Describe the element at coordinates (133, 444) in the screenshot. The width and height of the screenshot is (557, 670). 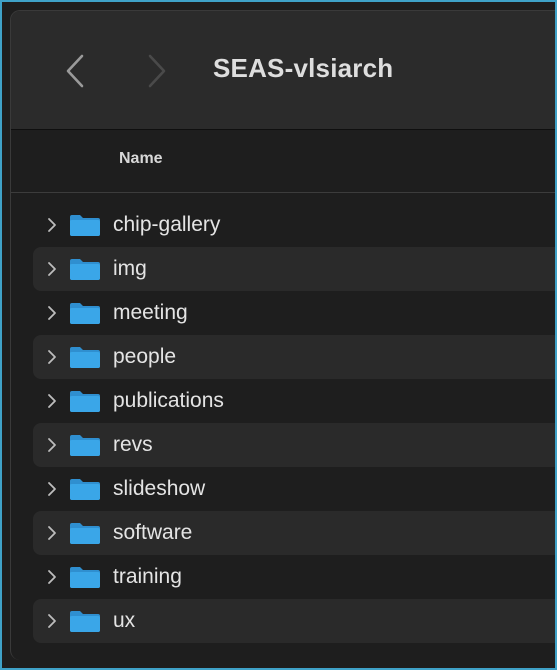
I see `file-name: revs` at that location.